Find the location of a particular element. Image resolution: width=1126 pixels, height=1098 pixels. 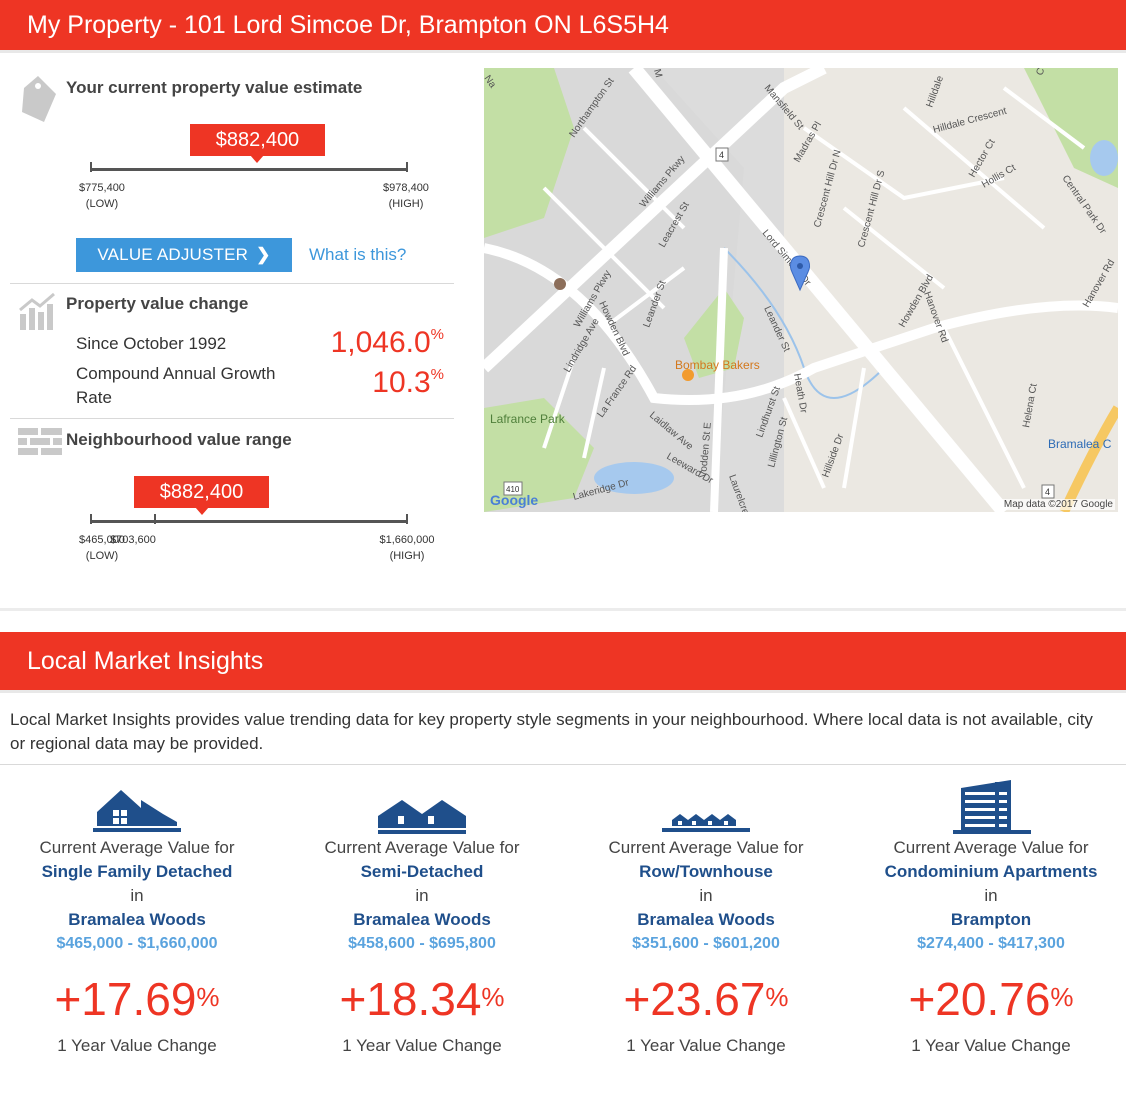

neighbourhood-value-flag: $882,400 is located at coordinates (201, 495).